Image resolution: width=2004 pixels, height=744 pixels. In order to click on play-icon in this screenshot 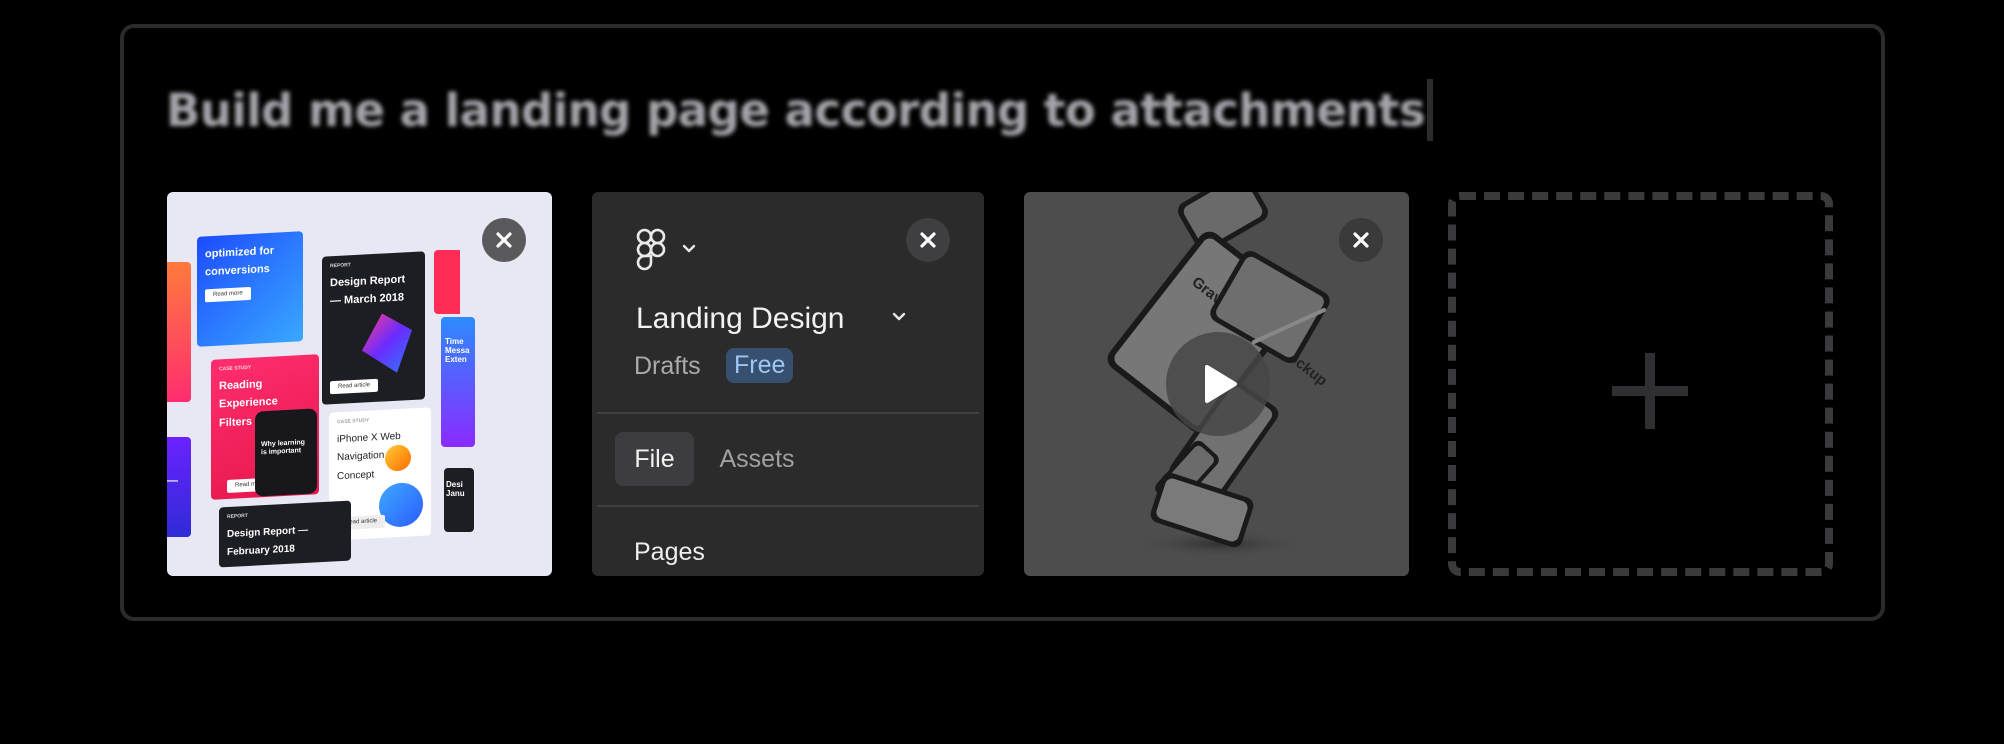, I will do `click(1221, 384)`.